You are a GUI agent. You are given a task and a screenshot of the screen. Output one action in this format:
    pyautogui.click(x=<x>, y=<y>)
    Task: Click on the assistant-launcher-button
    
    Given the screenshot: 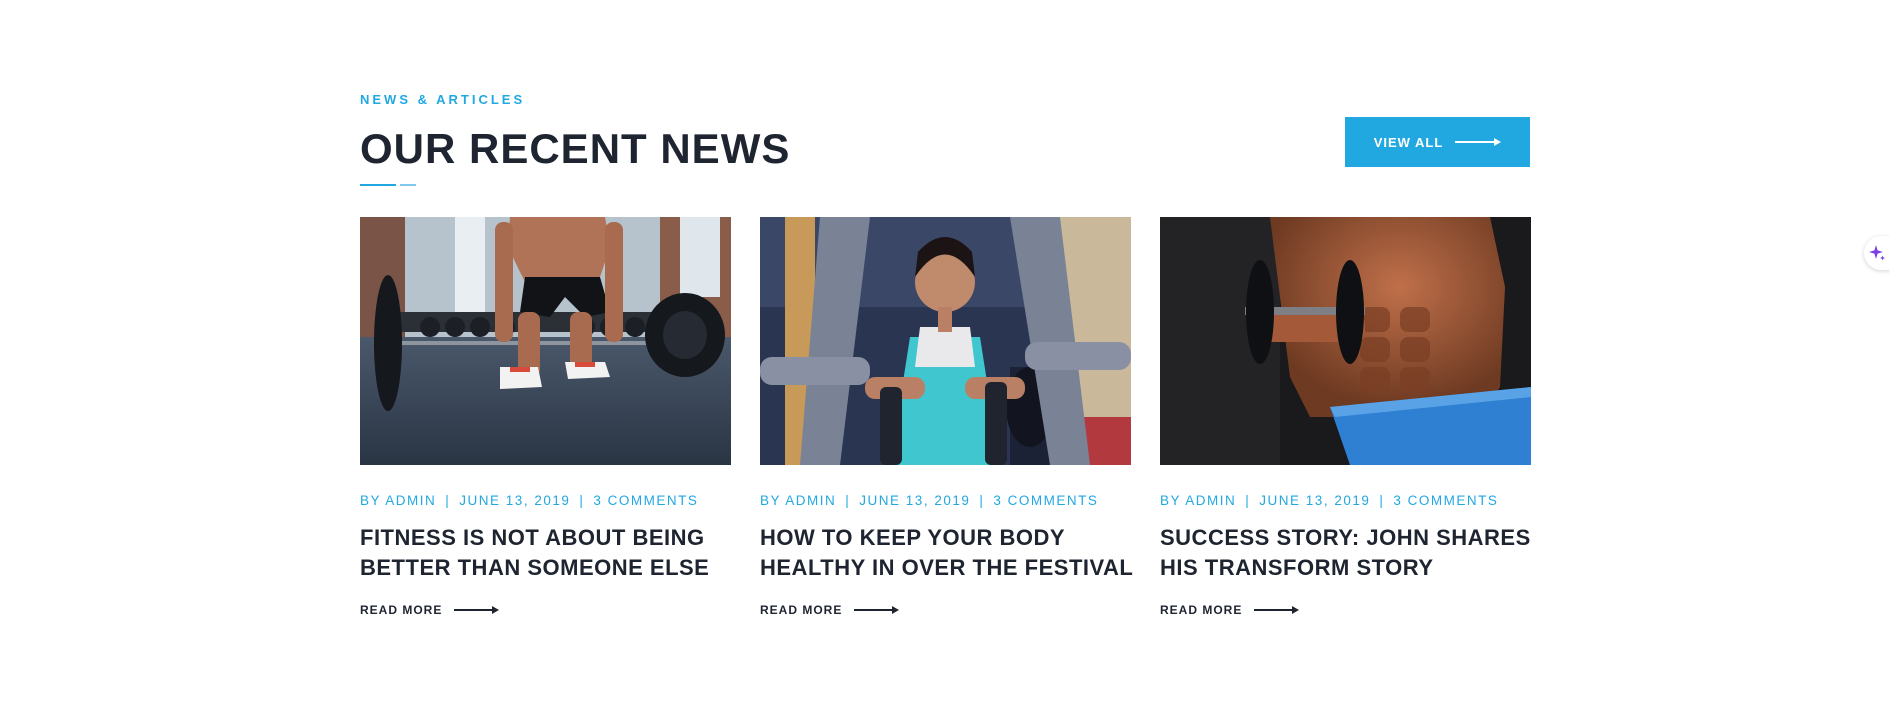 What is the action you would take?
    pyautogui.click(x=1877, y=253)
    